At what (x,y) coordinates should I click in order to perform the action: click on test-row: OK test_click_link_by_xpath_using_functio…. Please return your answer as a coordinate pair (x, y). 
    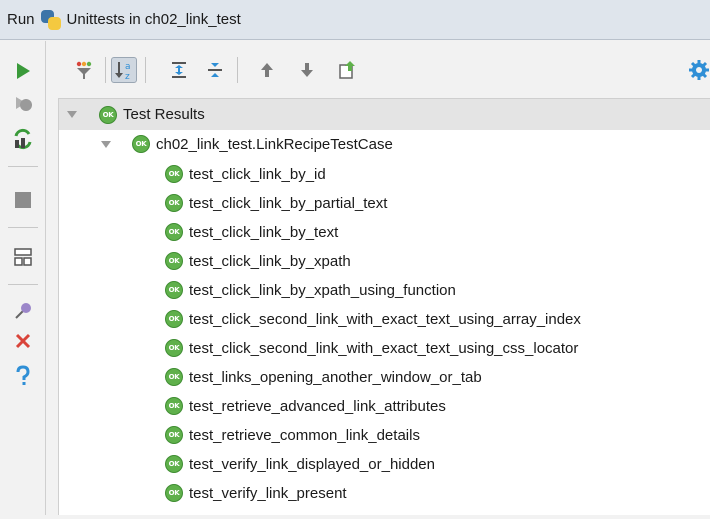
    Looking at the image, I should click on (310, 290).